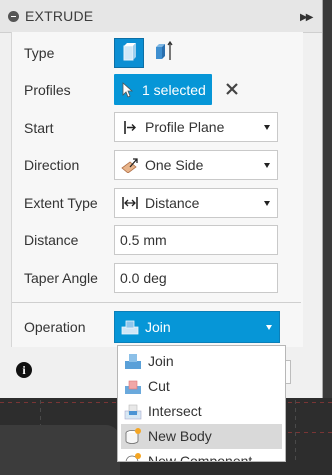 This screenshot has height=475, width=332. What do you see at coordinates (13, 16) in the screenshot?
I see `collapse-icon` at bounding box center [13, 16].